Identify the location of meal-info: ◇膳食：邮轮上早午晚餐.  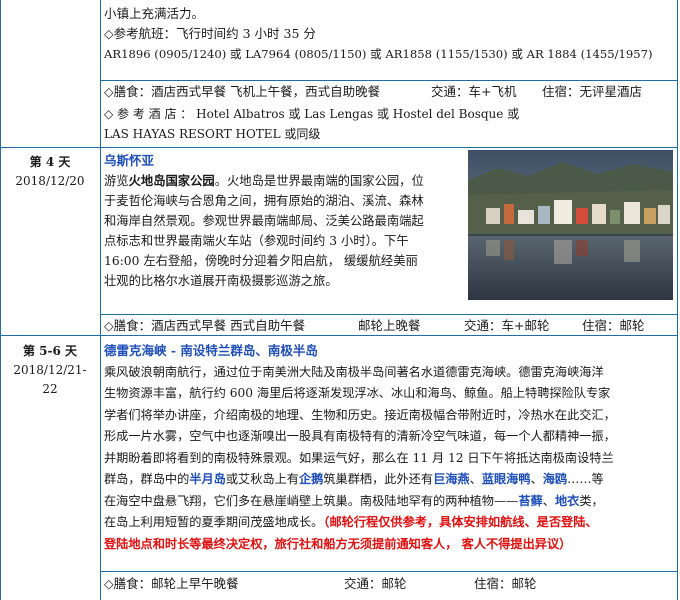
(171, 583).